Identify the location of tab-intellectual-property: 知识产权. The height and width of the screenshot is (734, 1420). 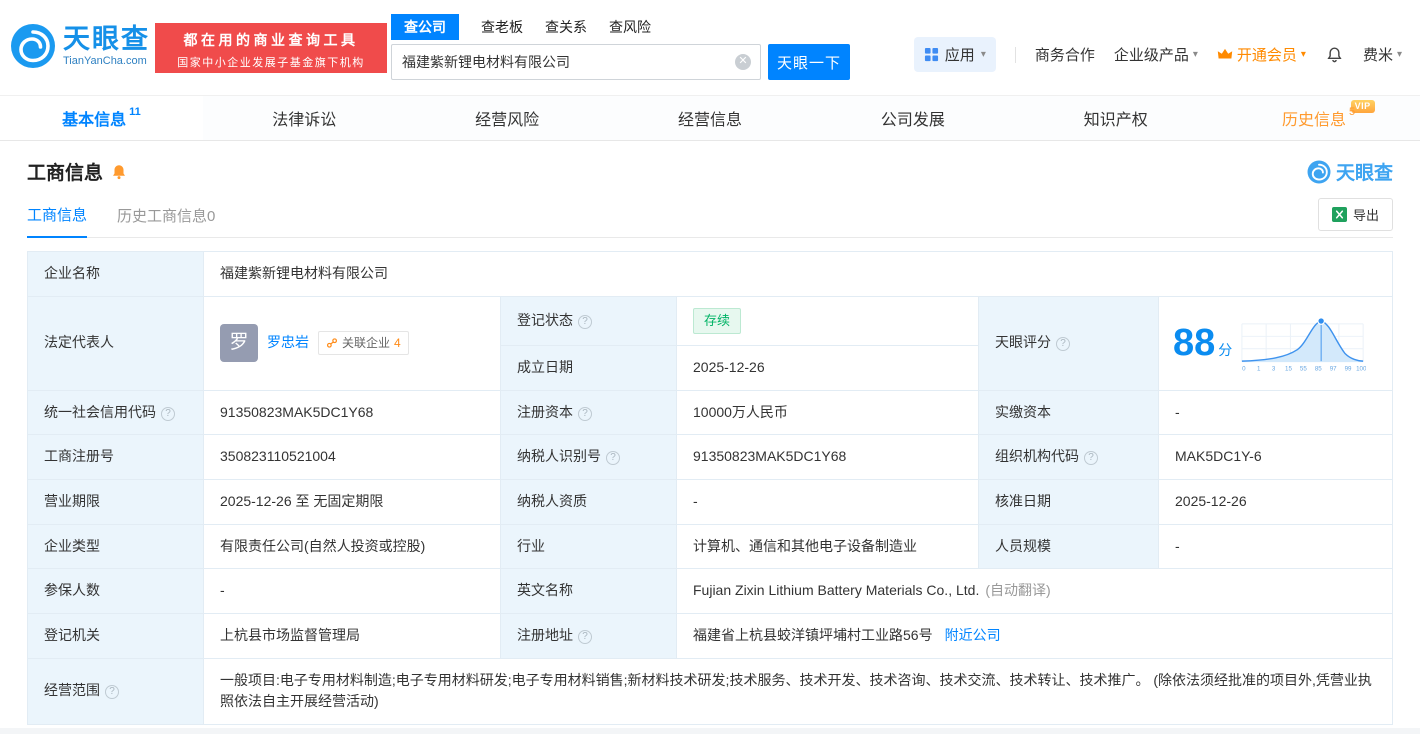
(1115, 118).